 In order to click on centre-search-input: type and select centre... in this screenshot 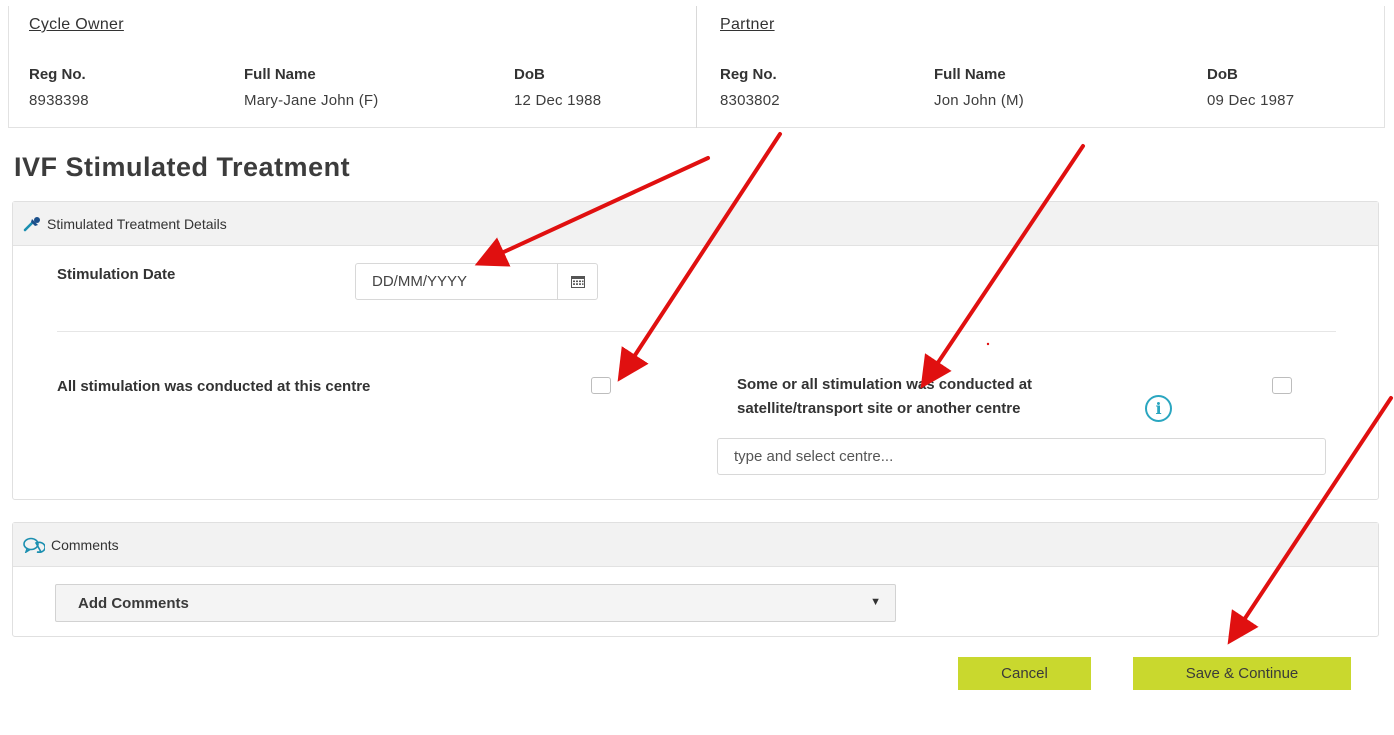, I will do `click(1021, 456)`.